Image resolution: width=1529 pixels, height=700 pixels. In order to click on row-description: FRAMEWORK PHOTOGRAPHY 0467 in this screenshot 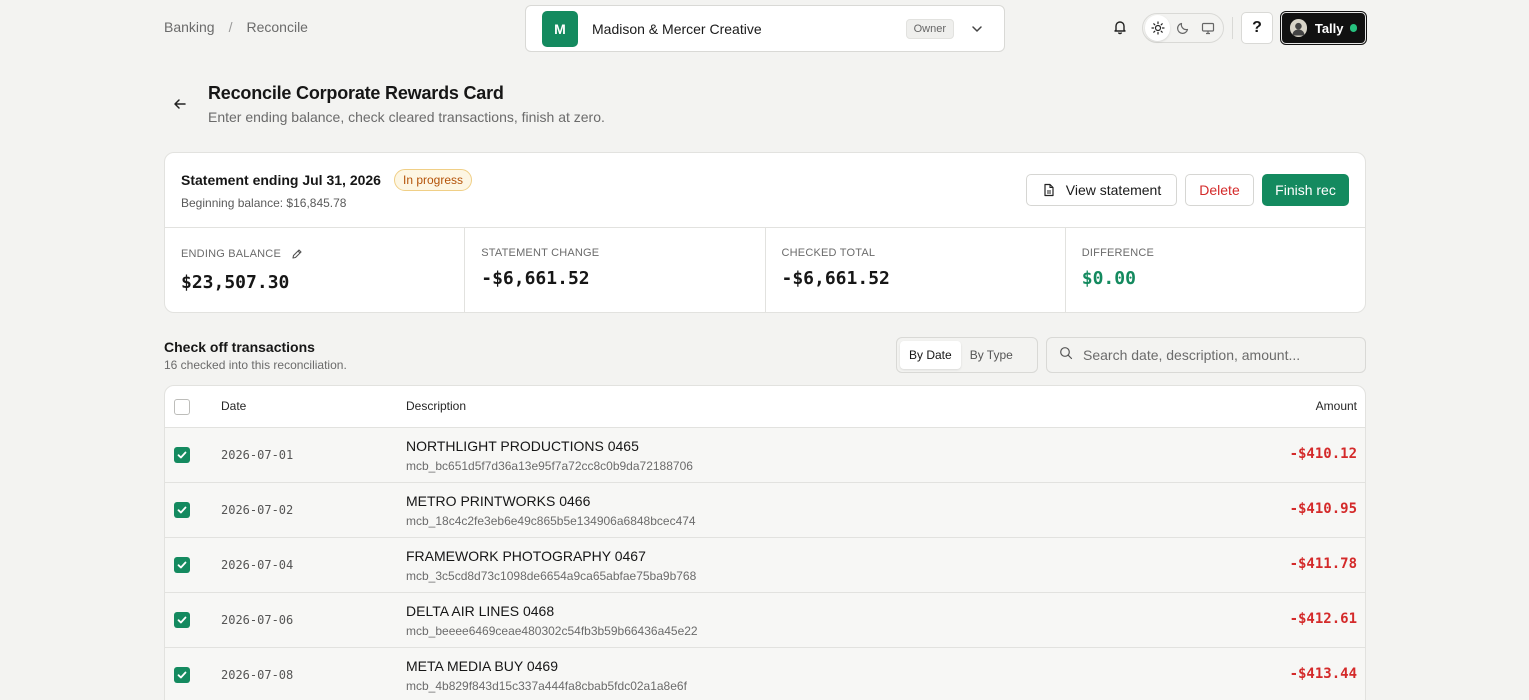, I will do `click(526, 556)`.